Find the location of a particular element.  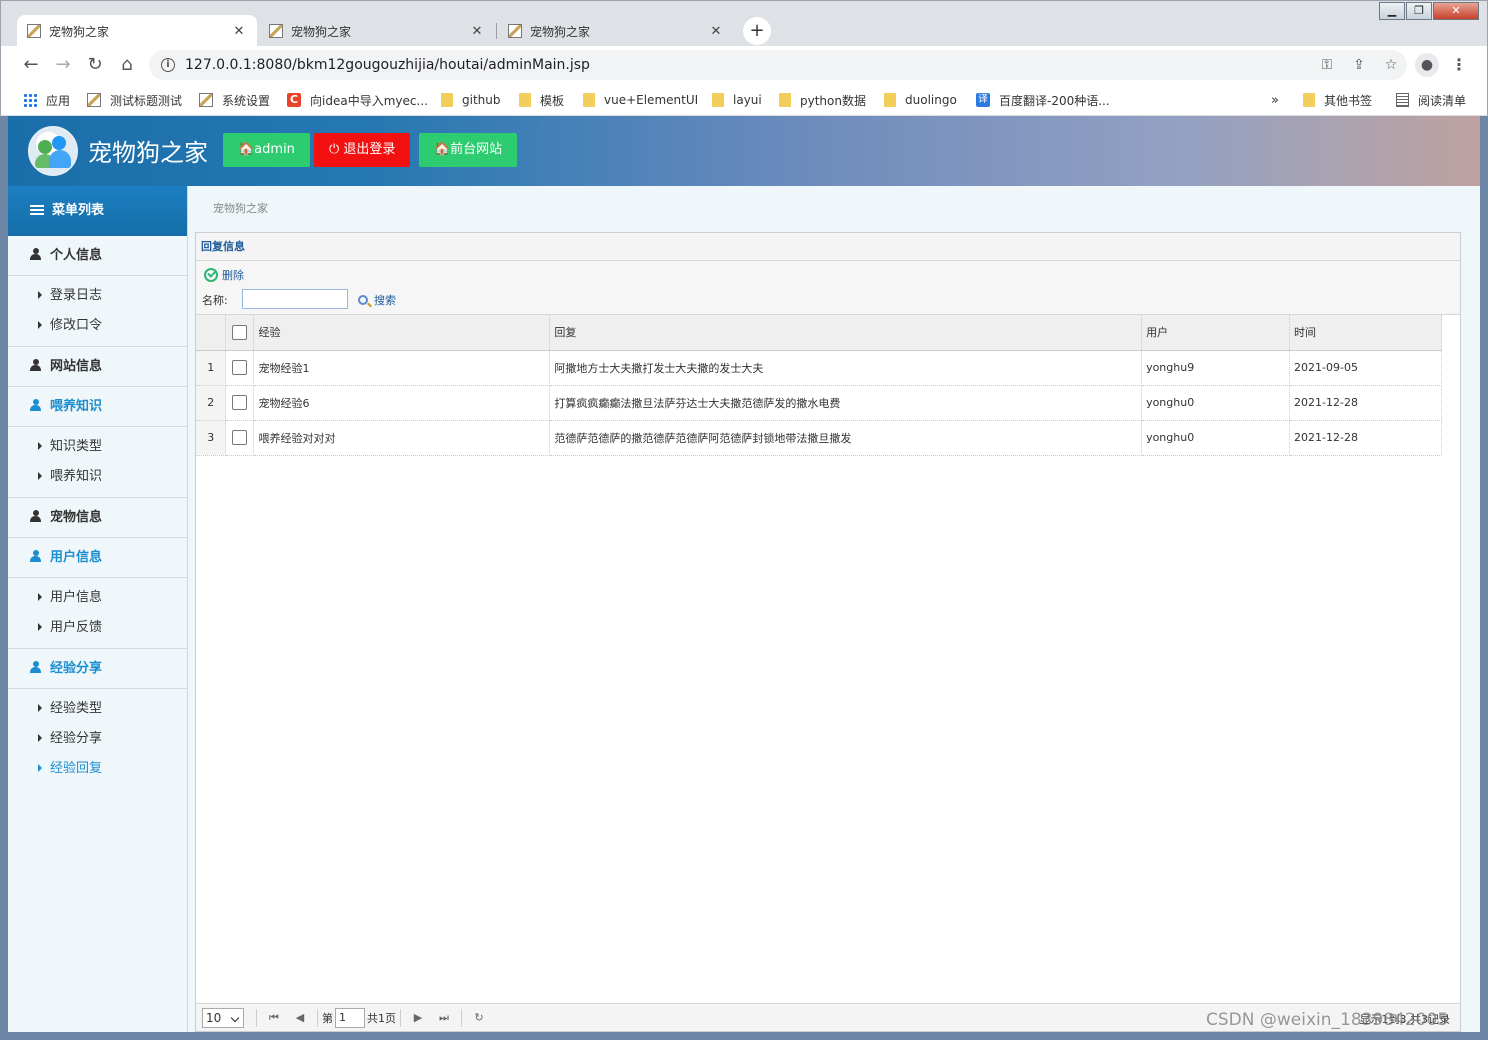

sidebar-group-header: 宠物信息 is located at coordinates (97, 518).